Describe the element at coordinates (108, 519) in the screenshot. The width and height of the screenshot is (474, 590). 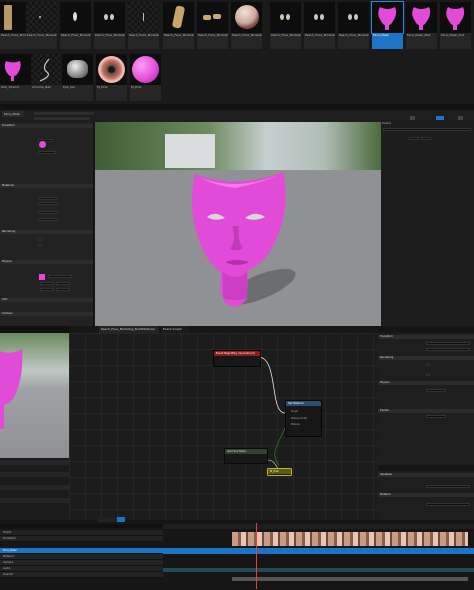
I see `toolbar-buttons` at that location.